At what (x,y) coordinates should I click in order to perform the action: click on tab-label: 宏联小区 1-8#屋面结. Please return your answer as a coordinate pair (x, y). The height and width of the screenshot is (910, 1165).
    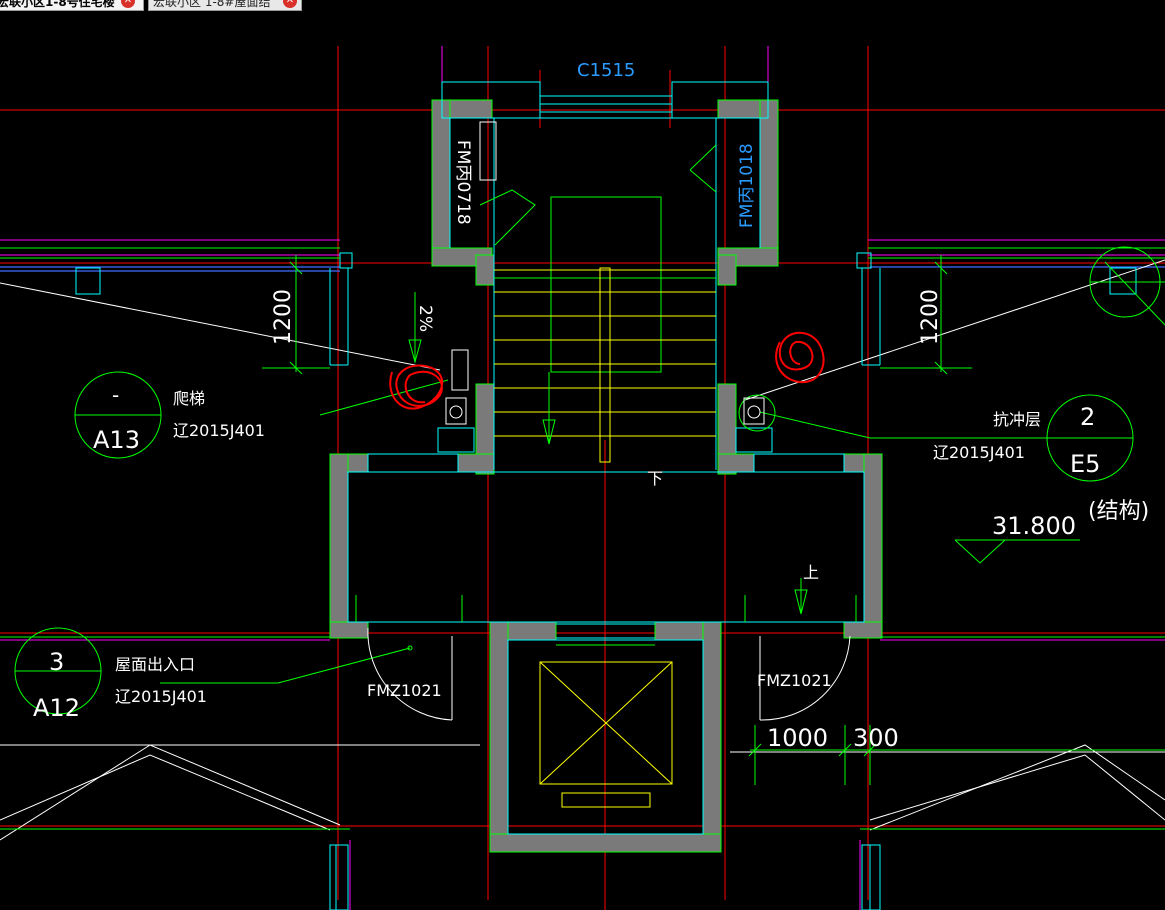
    Looking at the image, I should click on (212, 4).